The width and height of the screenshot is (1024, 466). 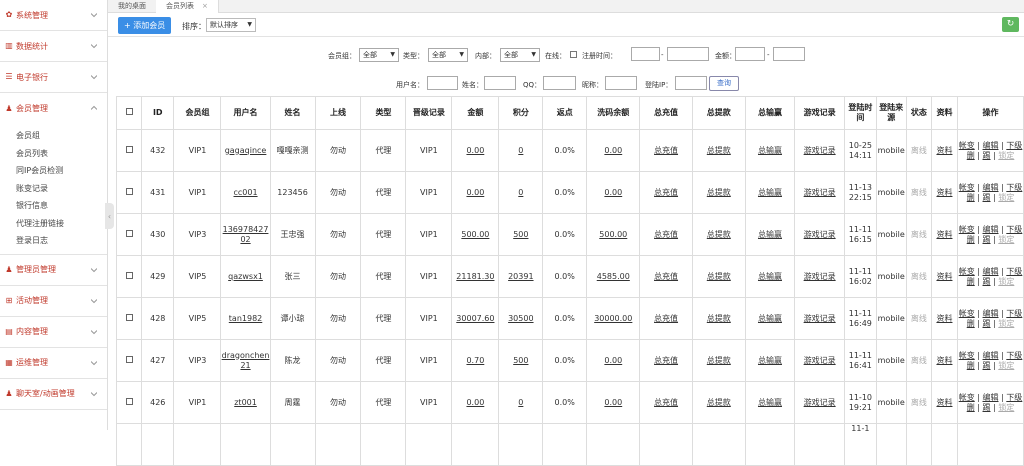 I want to click on sidebar-group-members: ♟ 会员管理, so click(x=53, y=108).